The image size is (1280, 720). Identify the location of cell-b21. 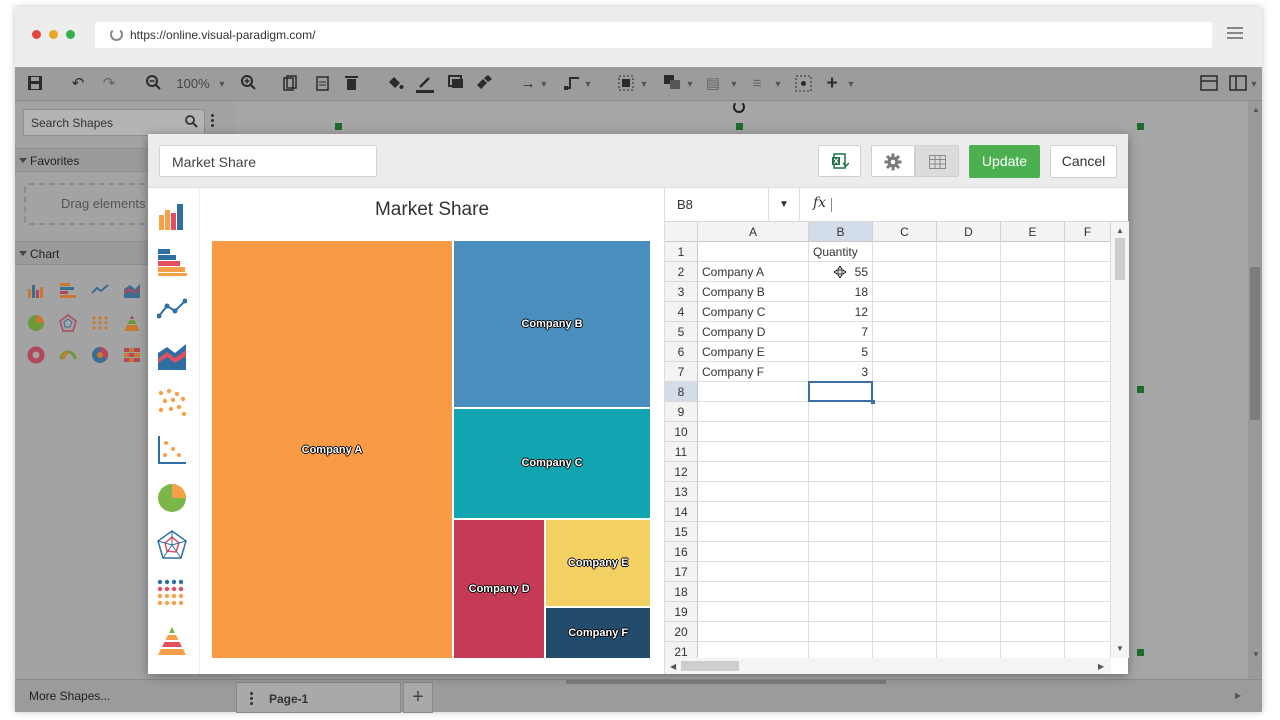
(841, 650).